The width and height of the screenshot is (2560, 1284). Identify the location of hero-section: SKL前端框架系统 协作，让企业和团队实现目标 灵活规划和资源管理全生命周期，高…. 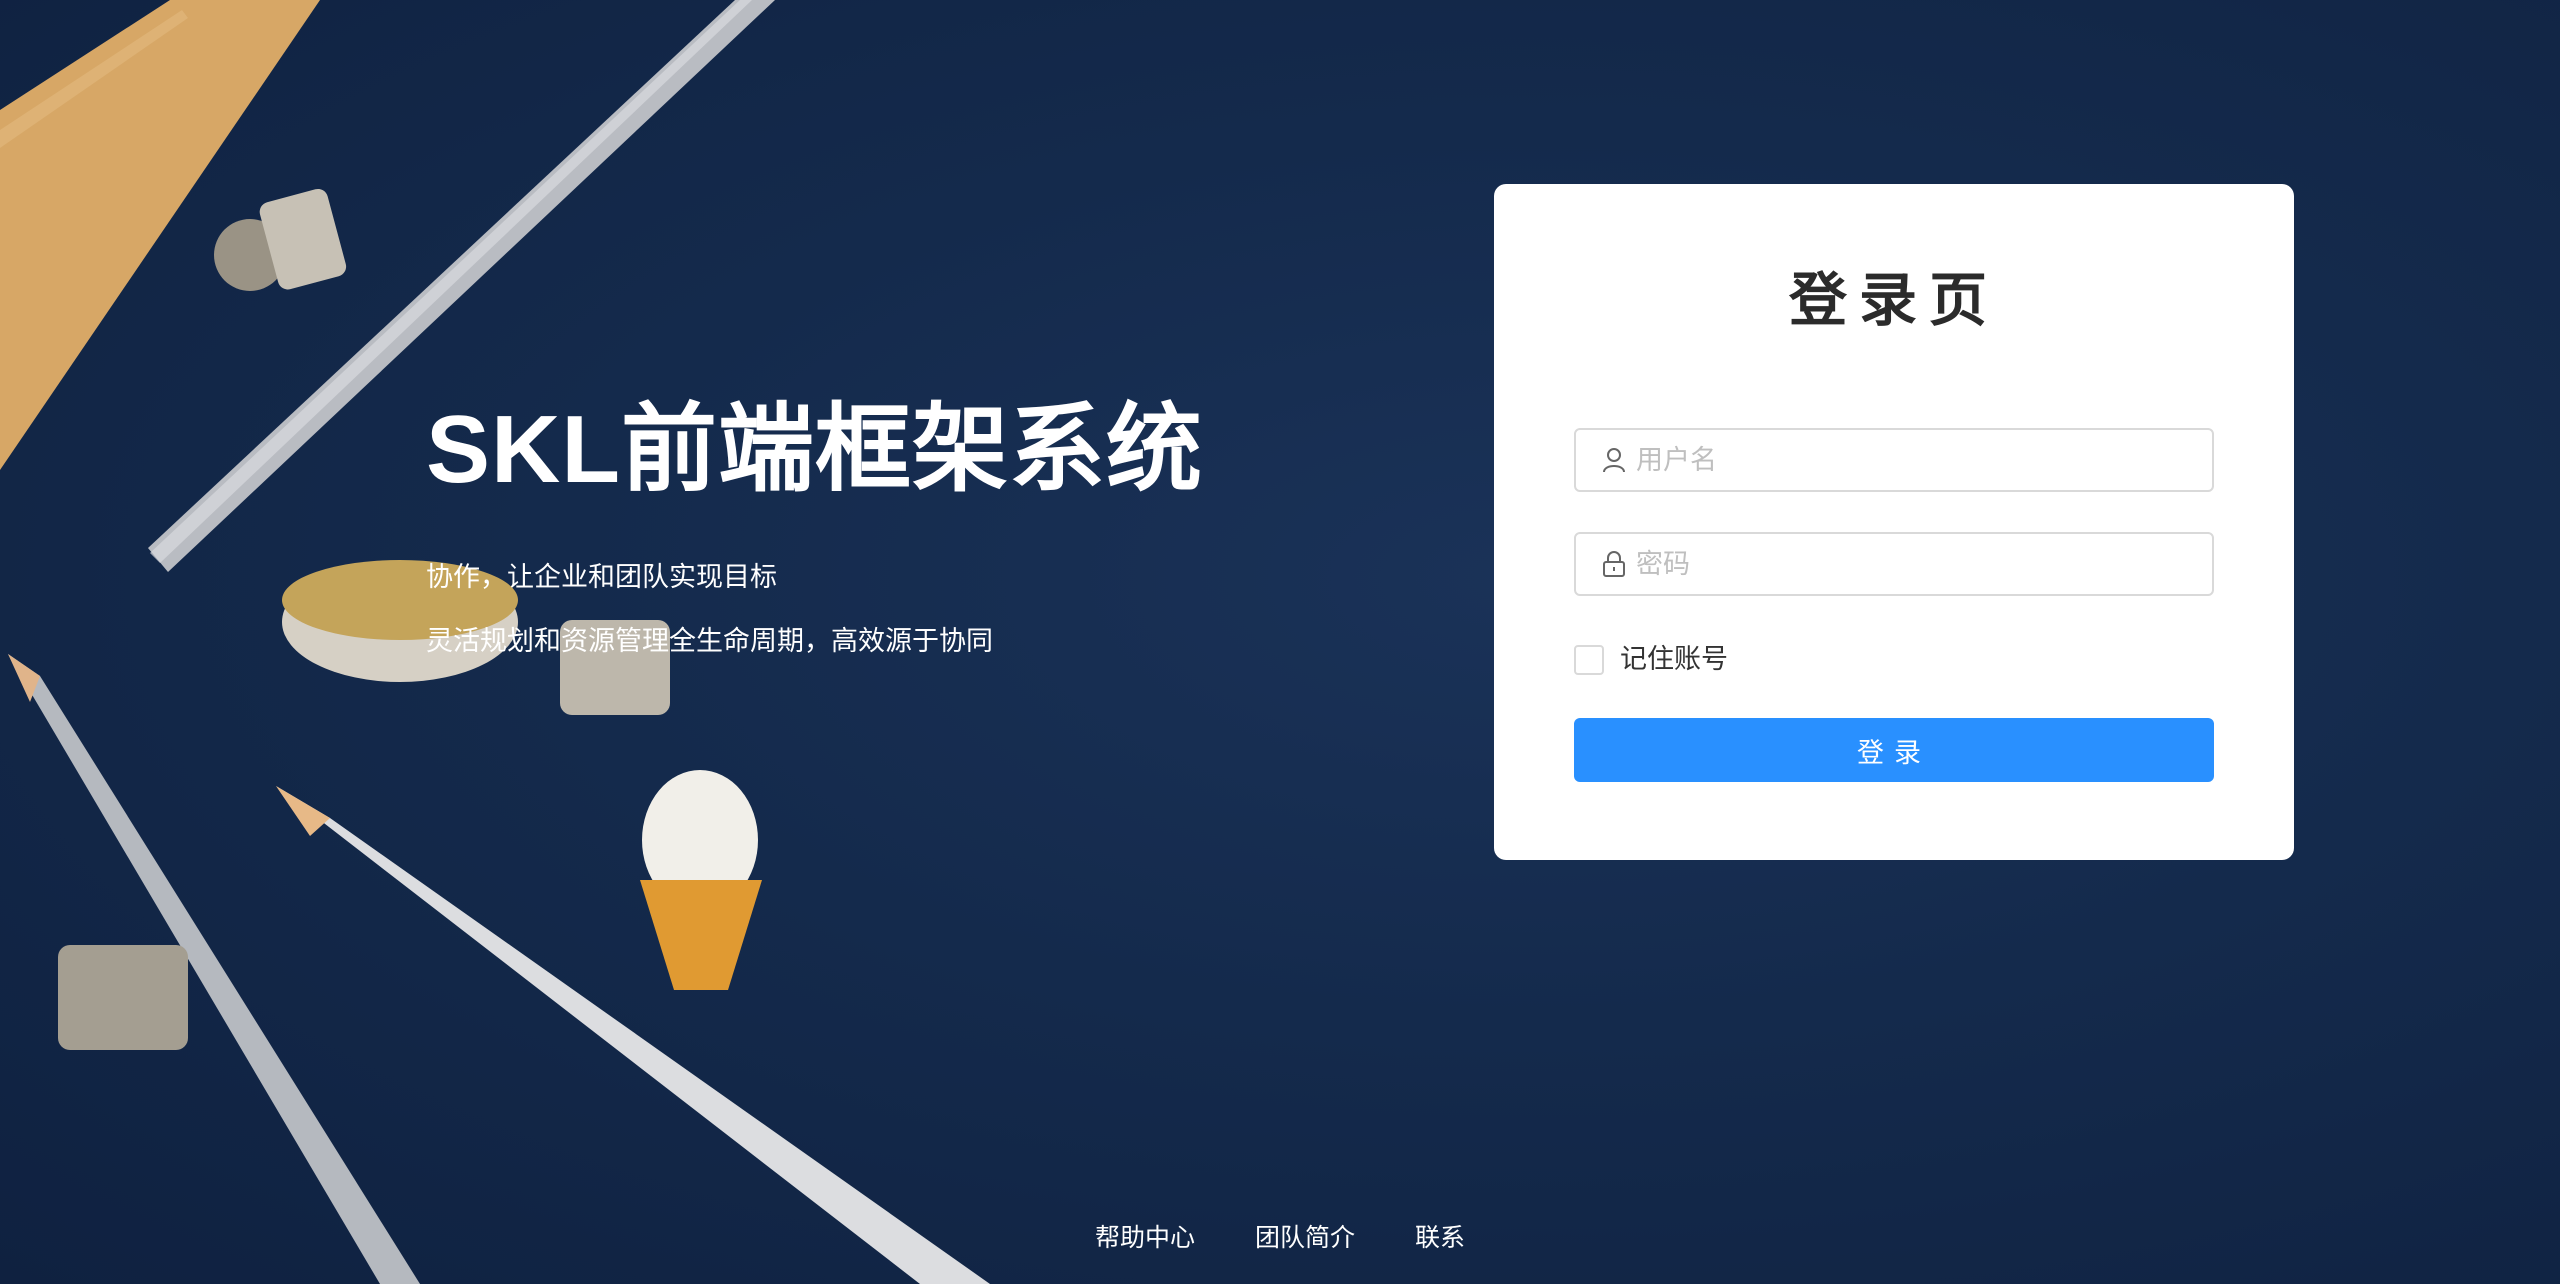
(876, 526).